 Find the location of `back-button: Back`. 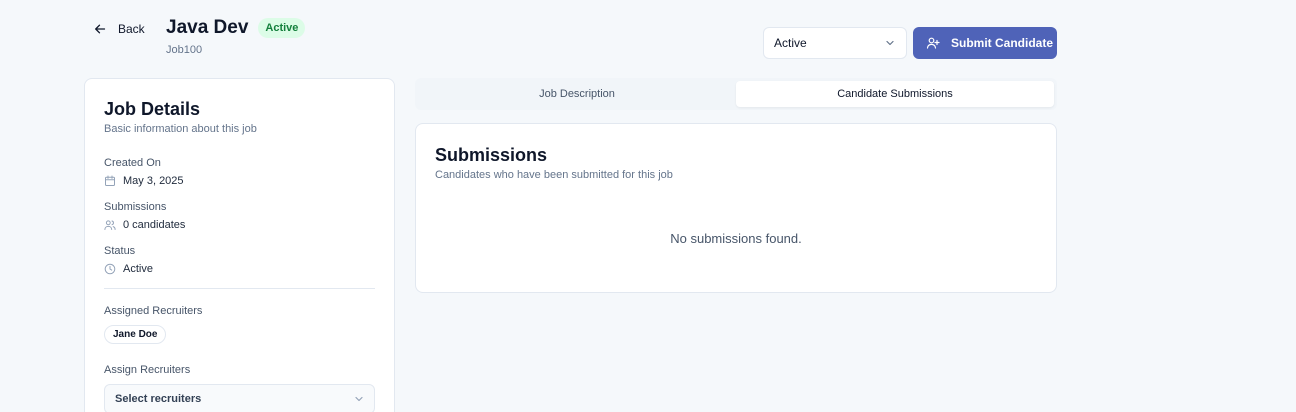

back-button: Back is located at coordinates (119, 29).